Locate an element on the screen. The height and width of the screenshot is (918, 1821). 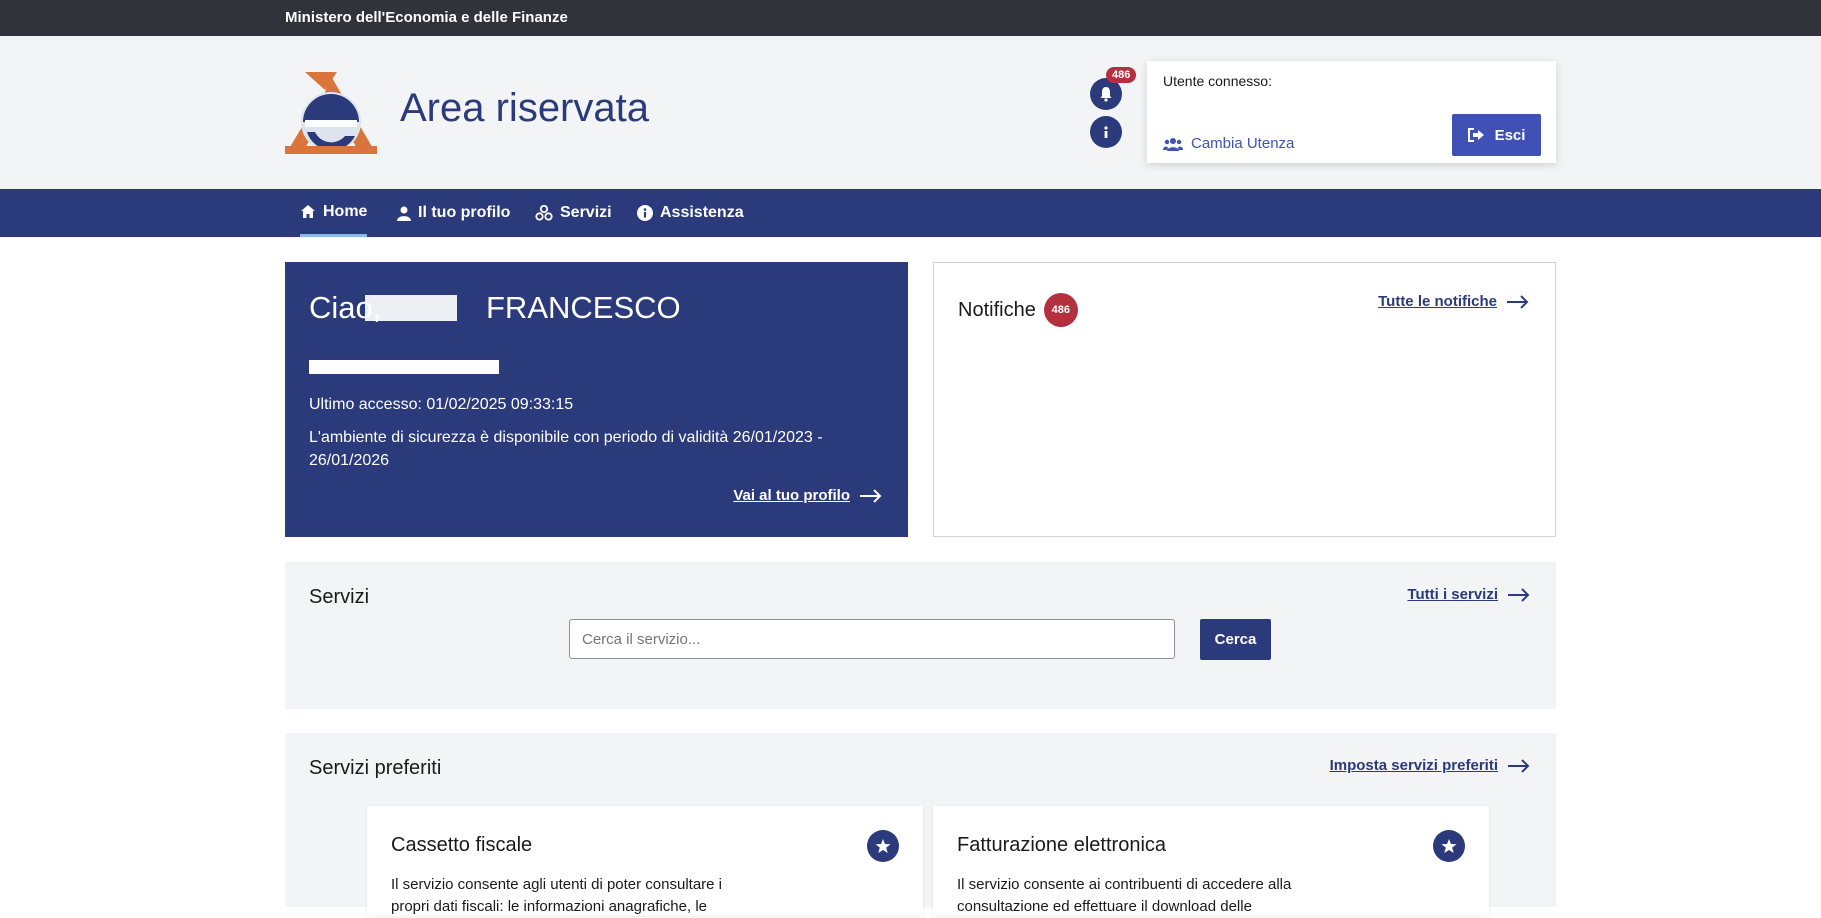
nav-label-home: Home is located at coordinates (345, 211).